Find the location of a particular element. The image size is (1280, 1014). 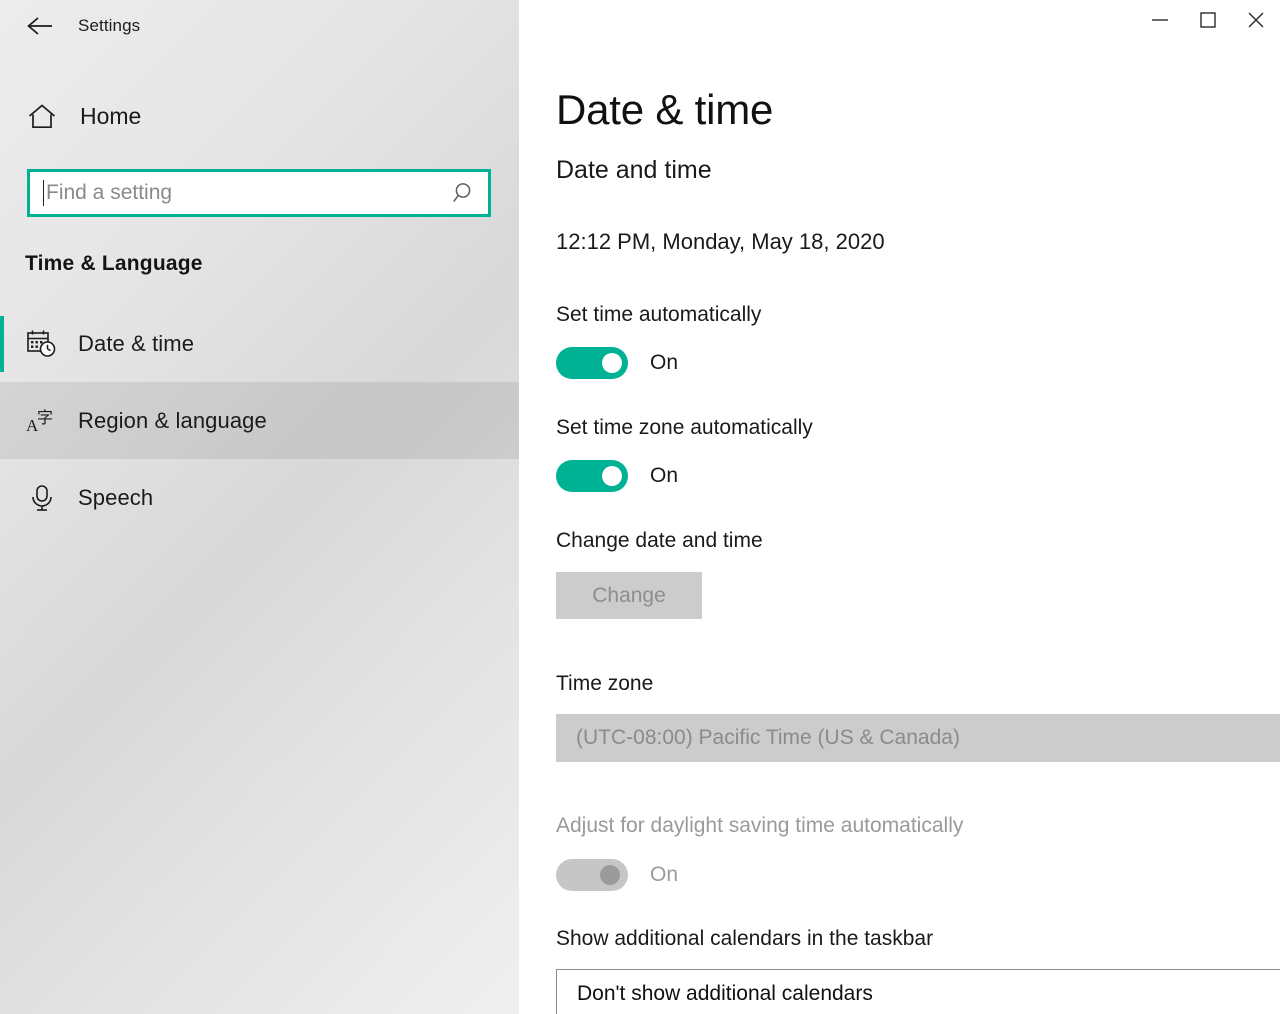

sidebar-item-speech-label: Speech is located at coordinates (116, 497).